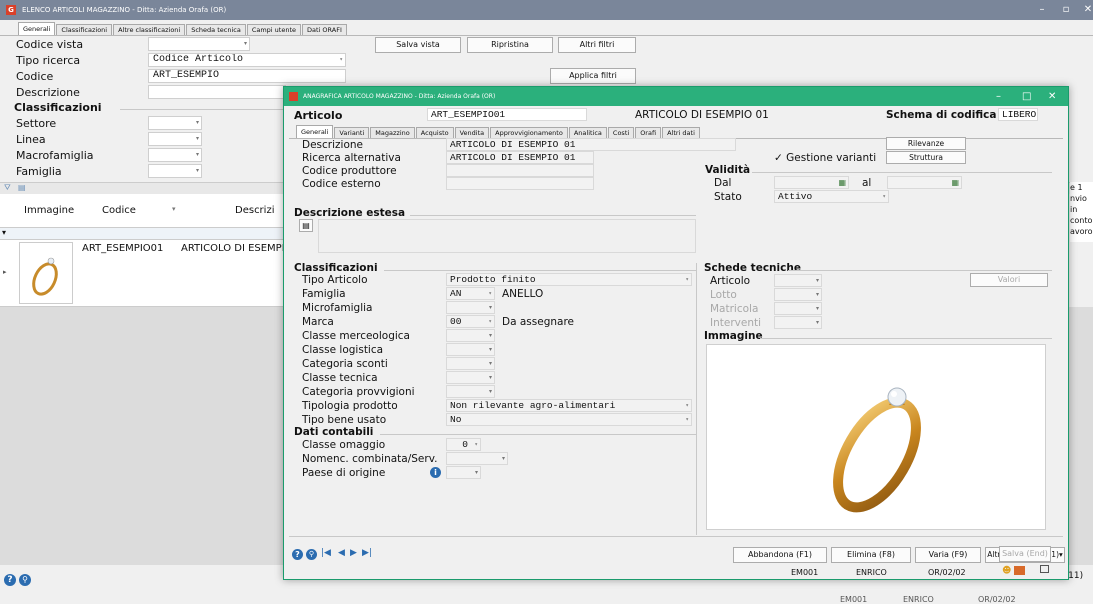 The width and height of the screenshot is (1093, 604). What do you see at coordinates (871, 555) in the screenshot?
I see `elimina-button: Elimina (F8)` at bounding box center [871, 555].